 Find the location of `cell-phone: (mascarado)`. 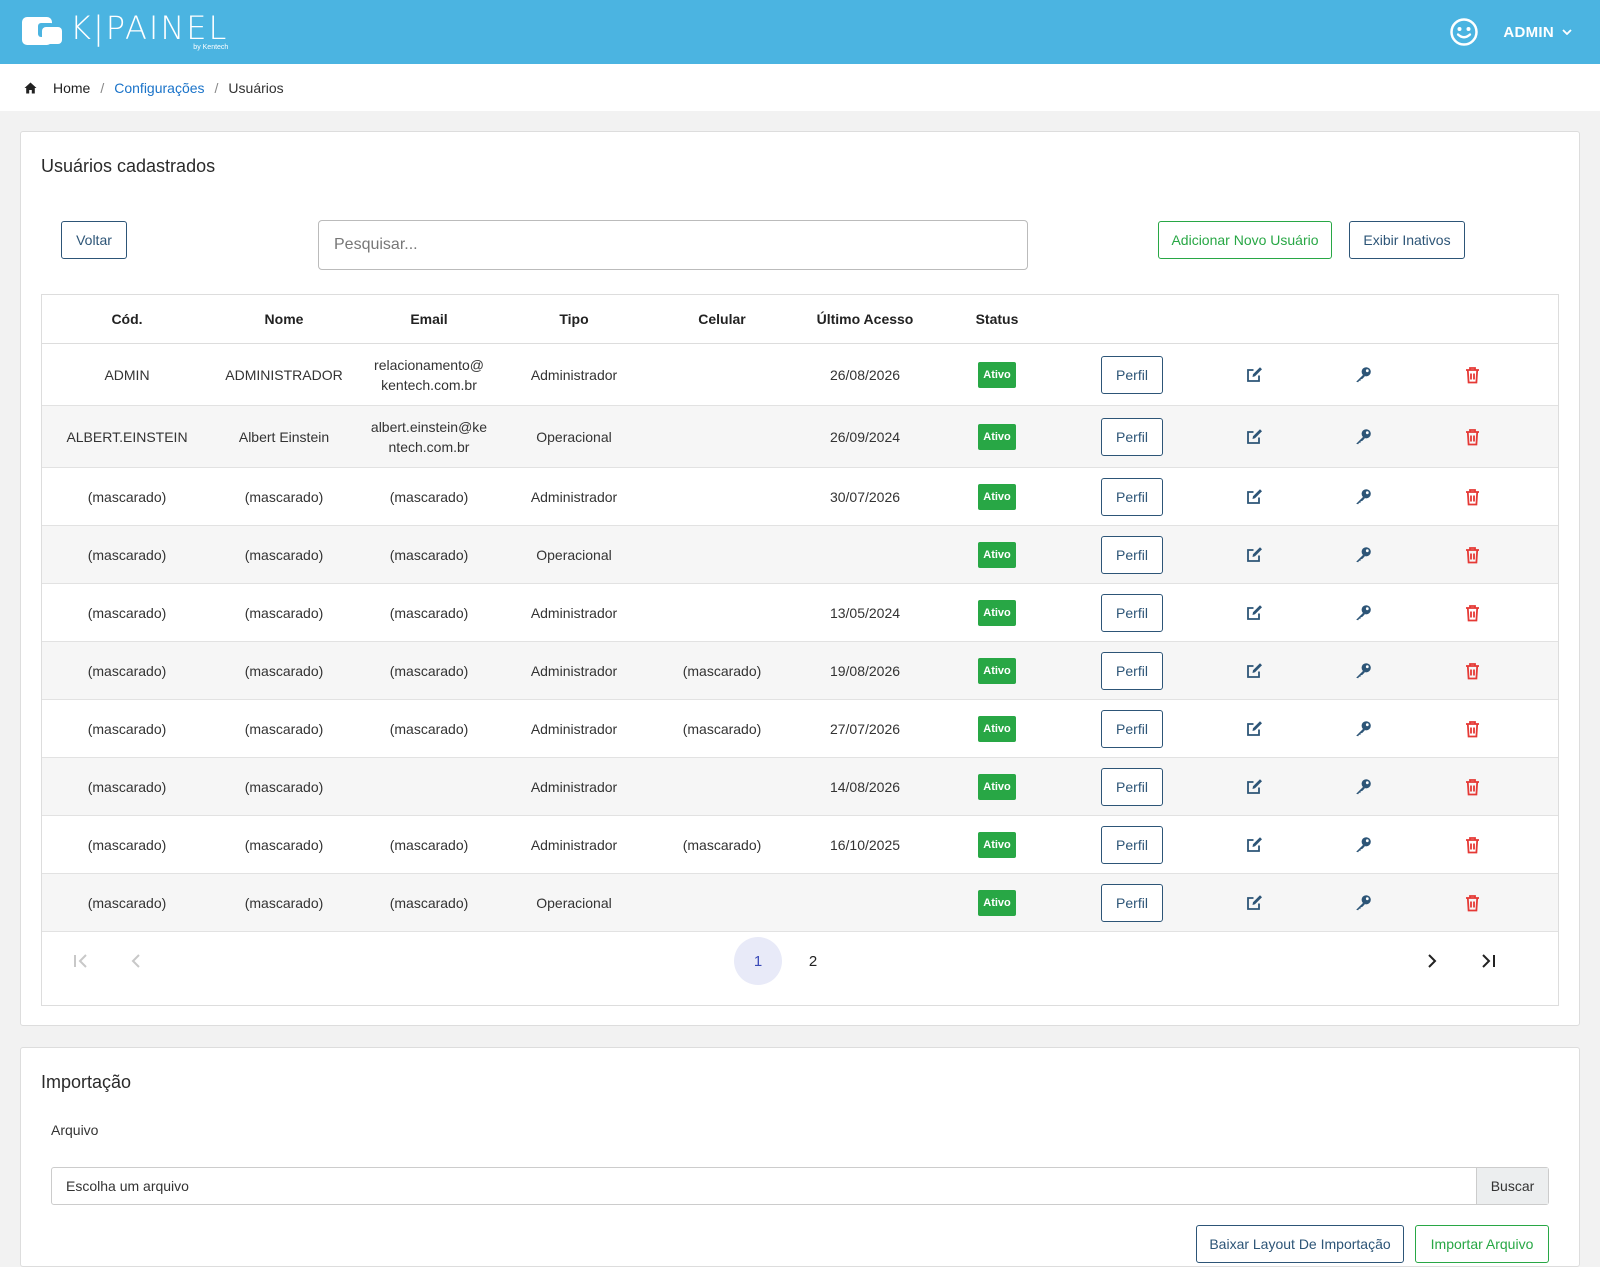

cell-phone: (mascarado) is located at coordinates (722, 670).